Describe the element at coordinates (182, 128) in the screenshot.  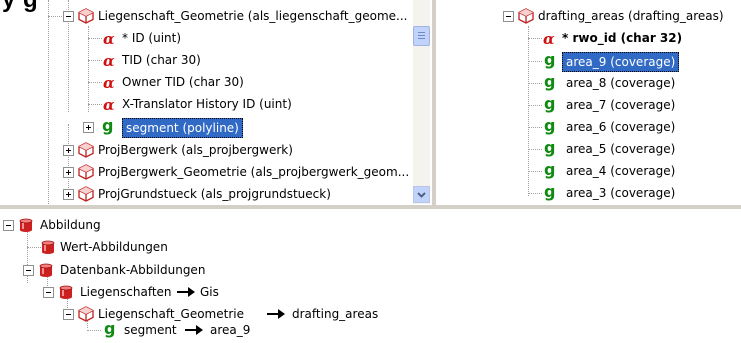
I see `tree-item-label: segment (polyline)` at that location.